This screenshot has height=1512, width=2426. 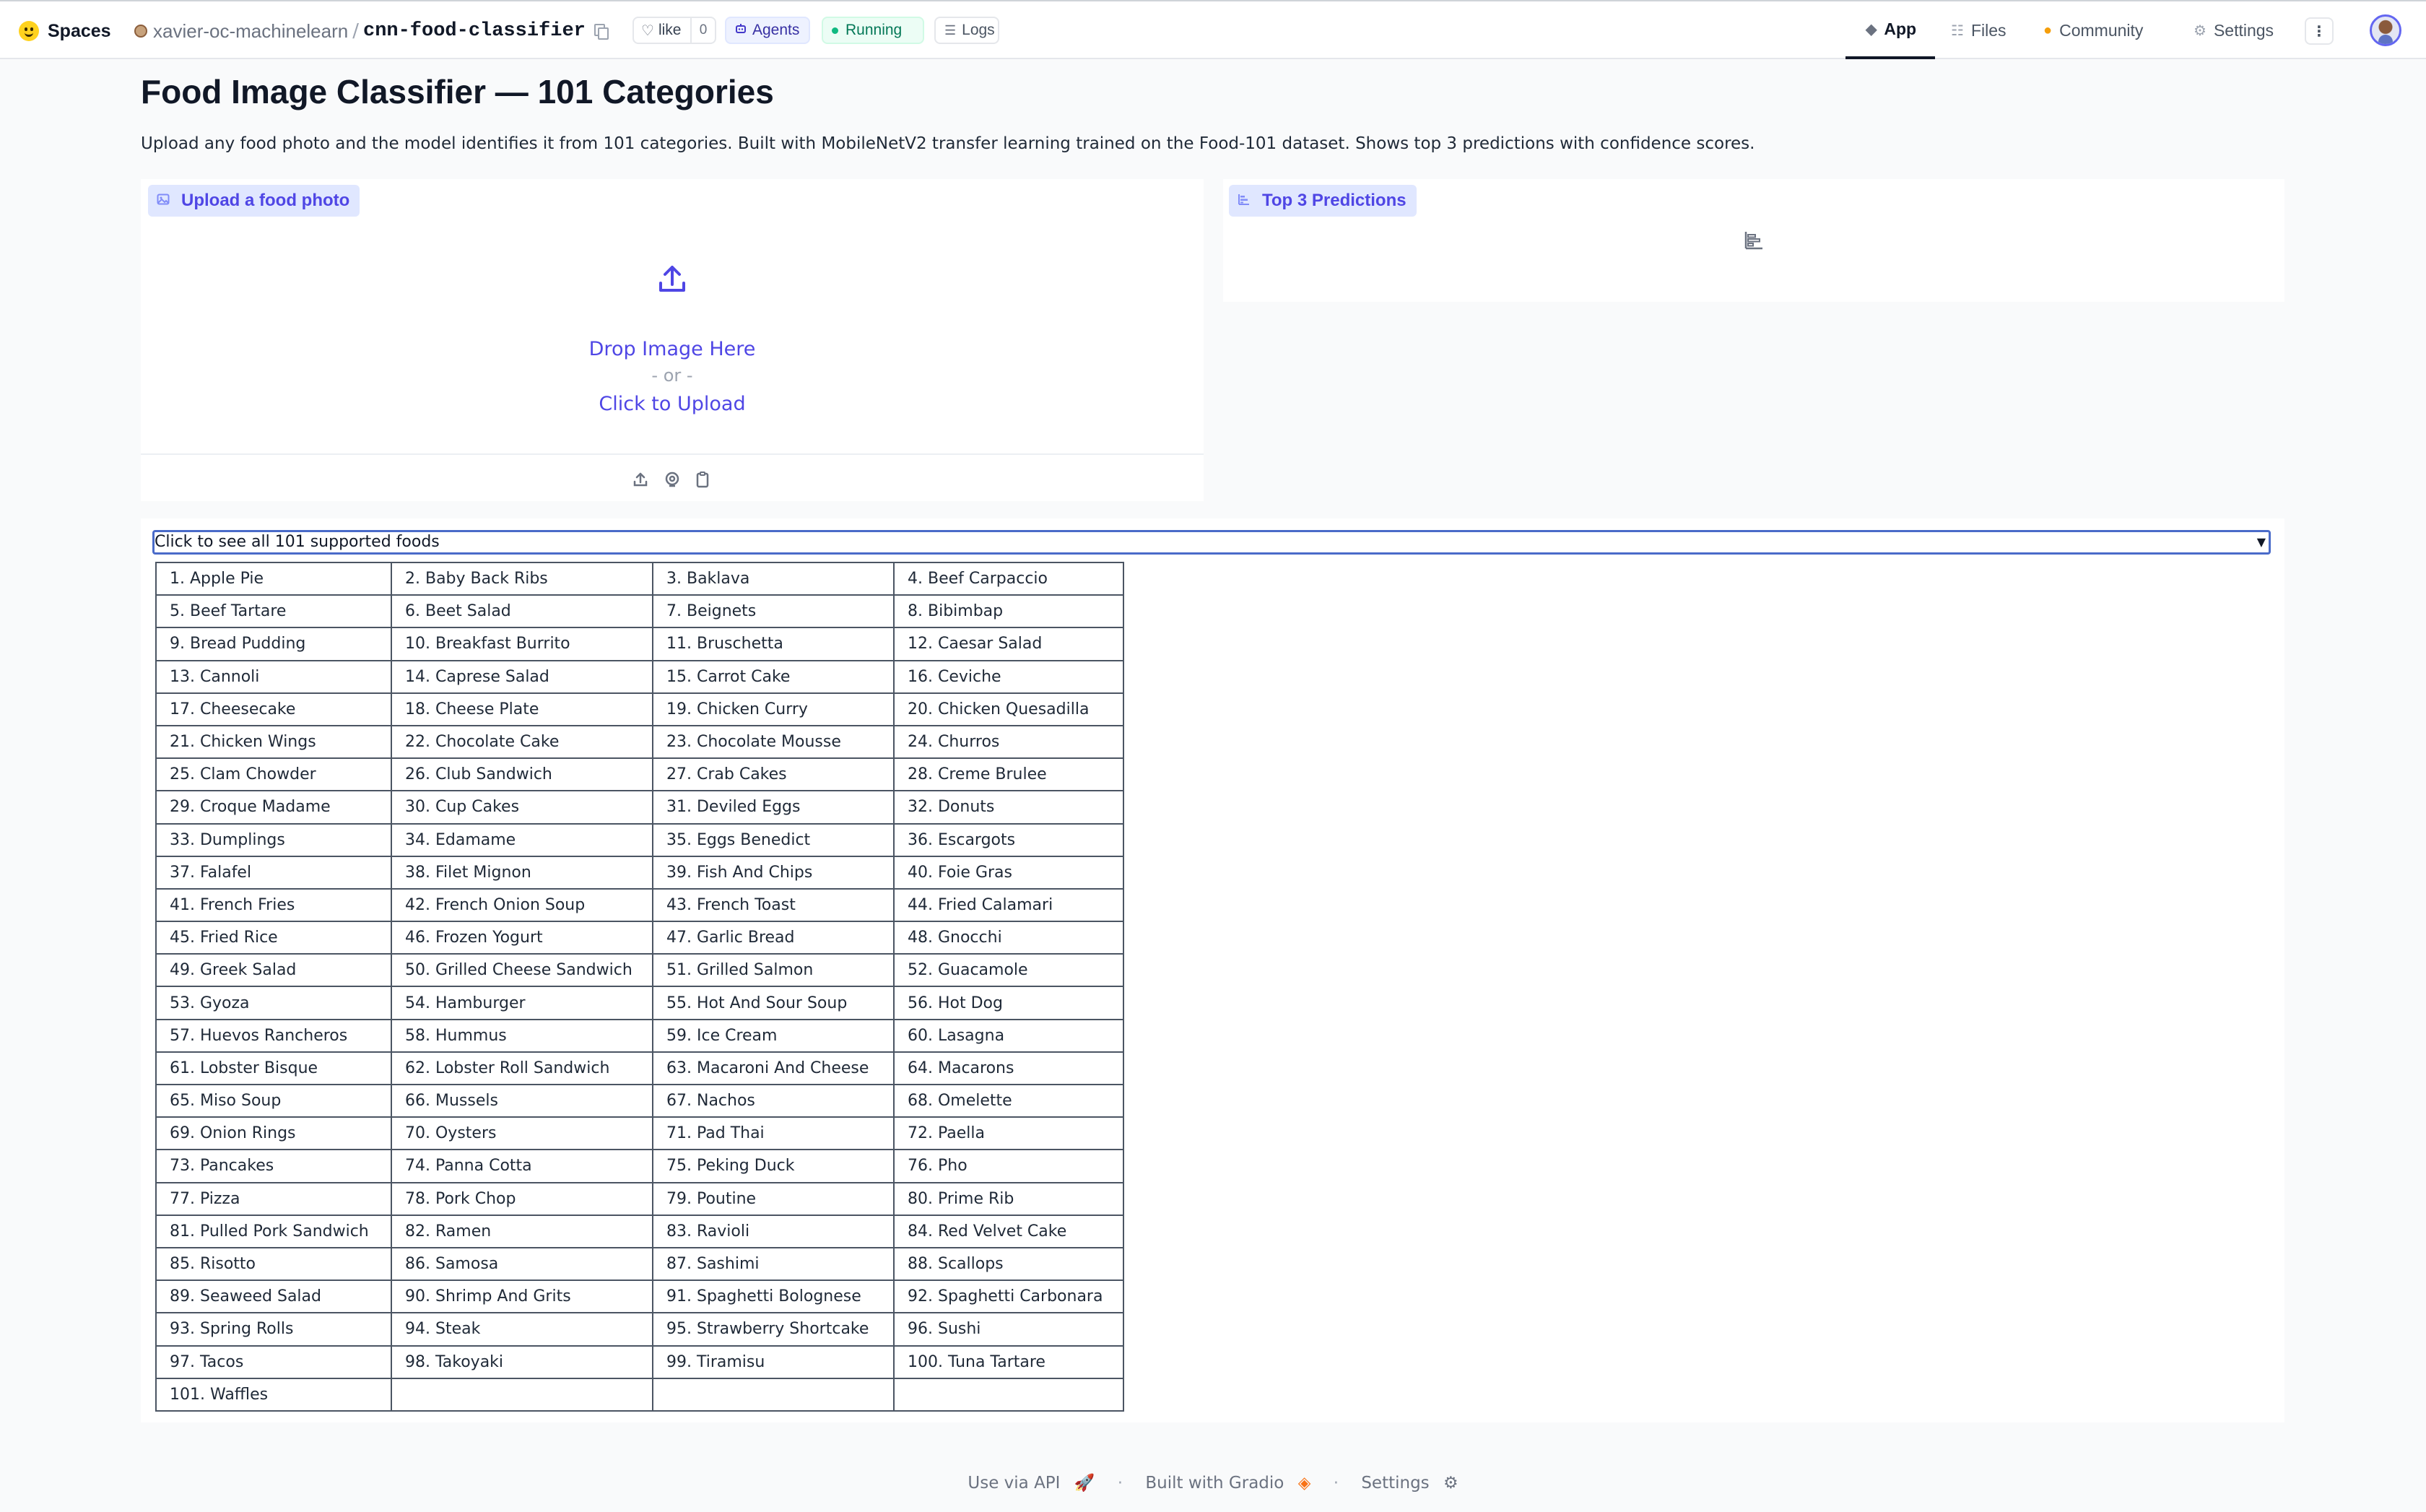 What do you see at coordinates (522, 1264) in the screenshot?
I see `table-cell: 86. Samosa` at bounding box center [522, 1264].